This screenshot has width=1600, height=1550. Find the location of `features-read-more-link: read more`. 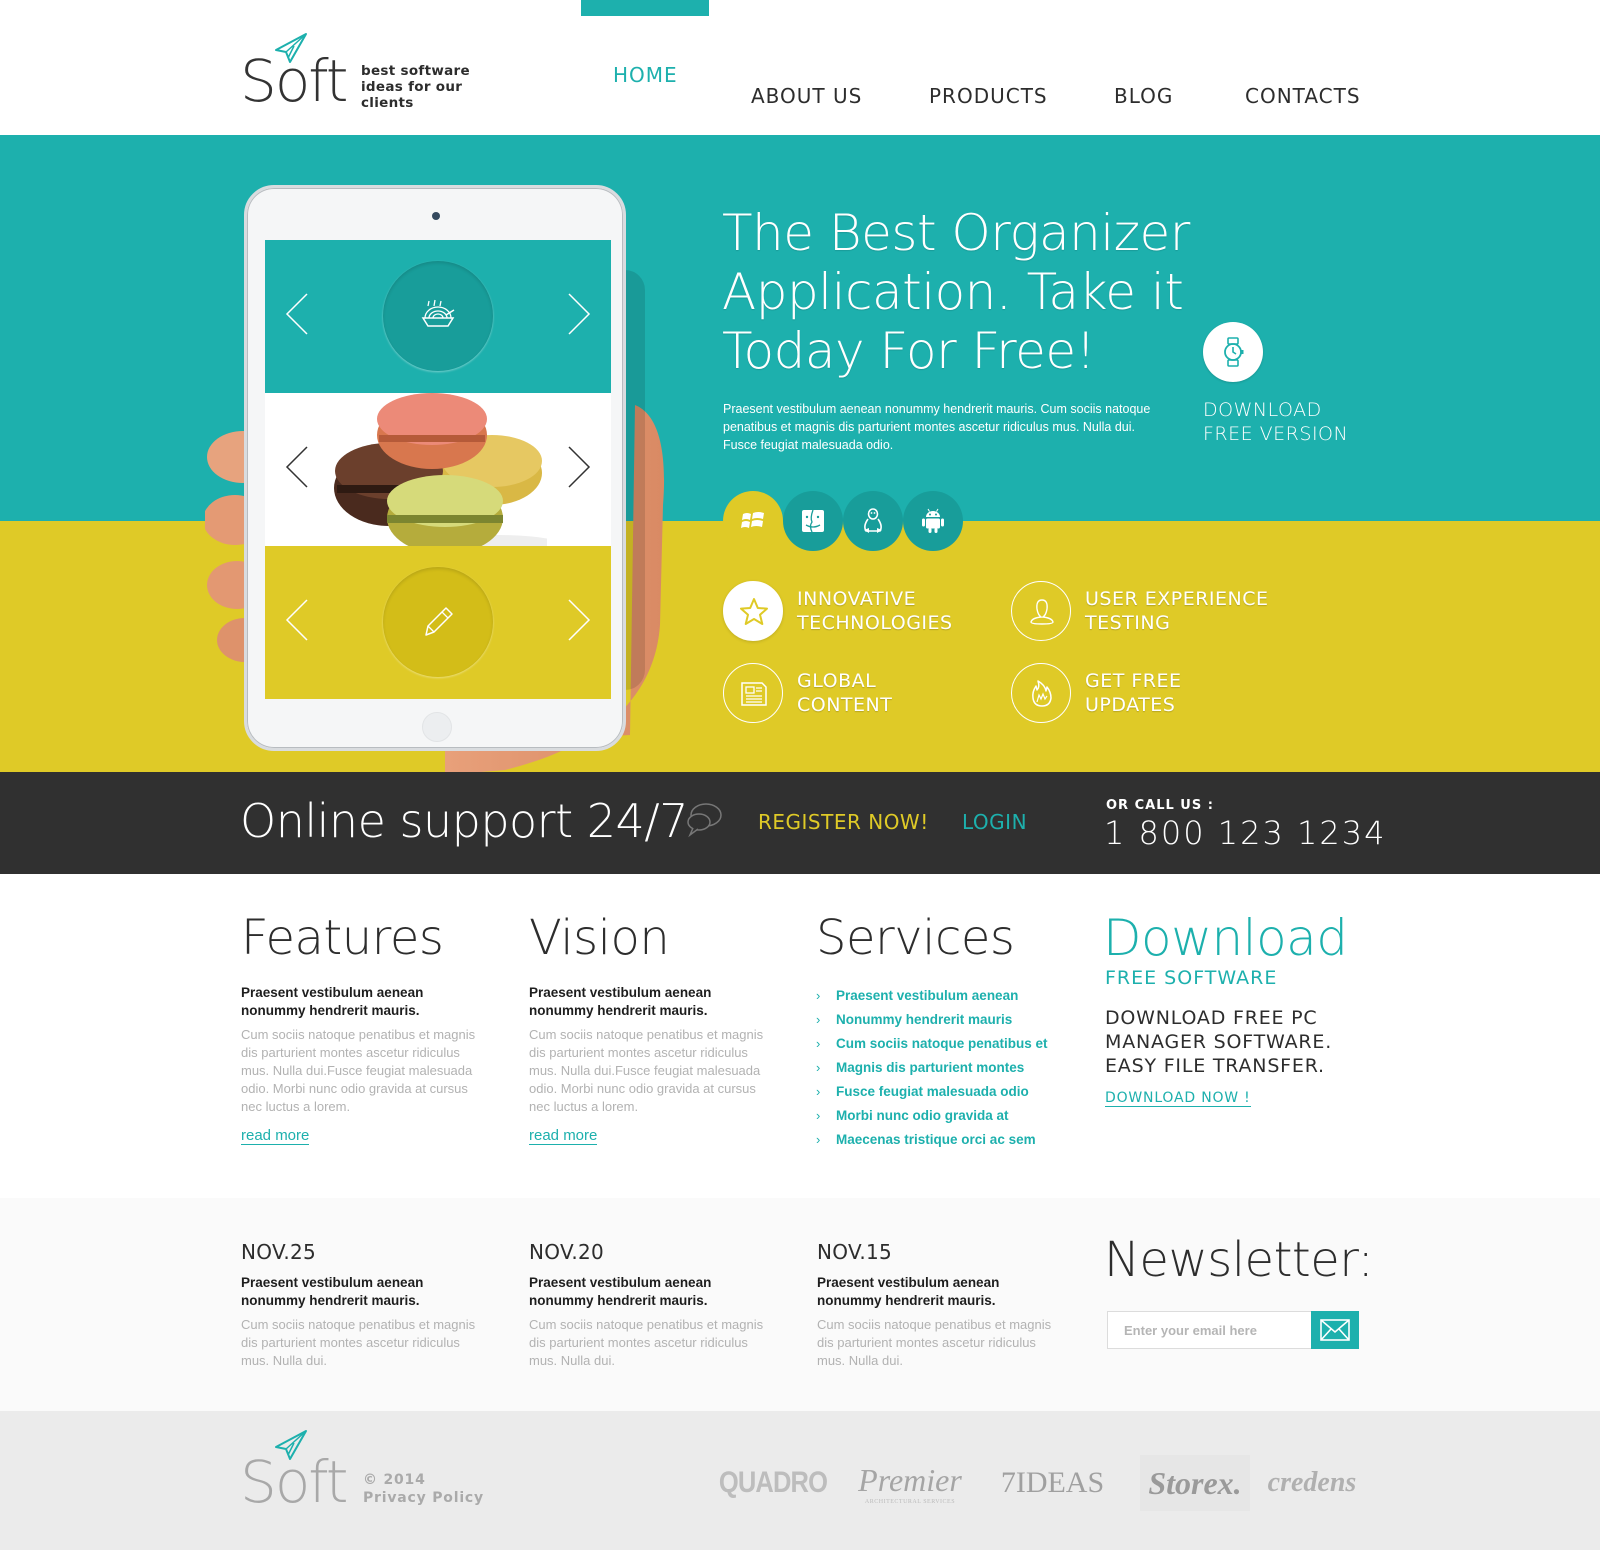

features-read-more-link: read more is located at coordinates (275, 1136).